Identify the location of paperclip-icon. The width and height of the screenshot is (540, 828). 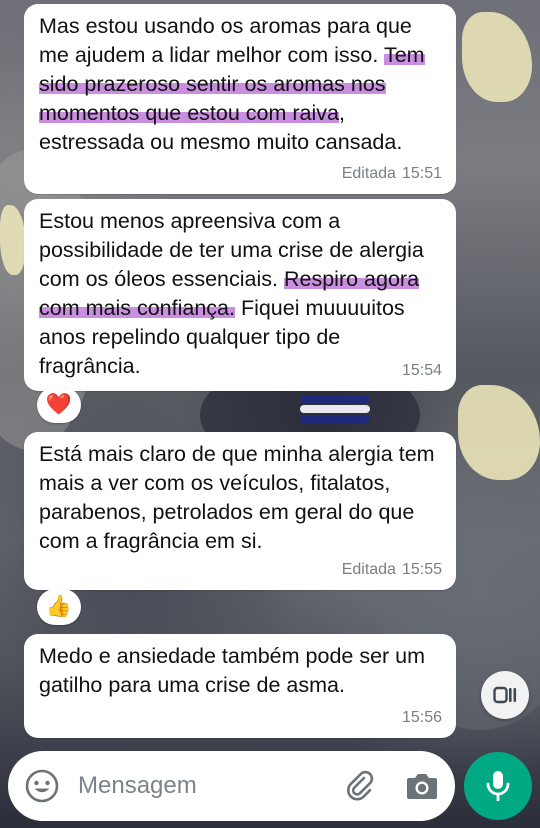
(360, 786).